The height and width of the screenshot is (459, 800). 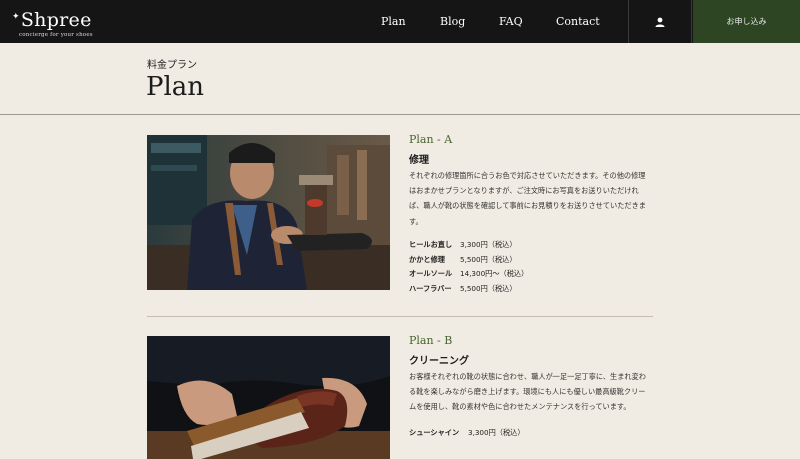 I want to click on plan-a-photo, so click(x=268, y=212).